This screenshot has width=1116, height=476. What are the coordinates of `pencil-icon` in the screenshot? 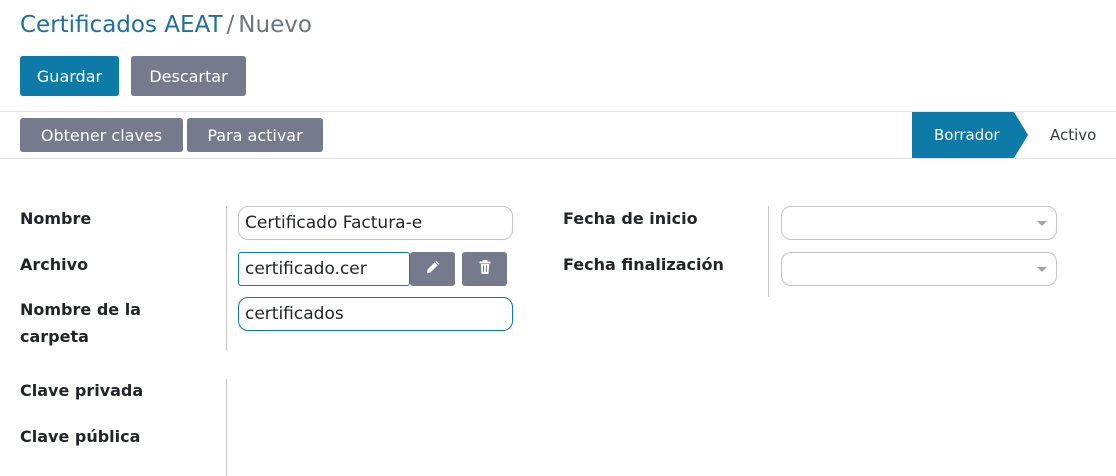 It's located at (433, 269).